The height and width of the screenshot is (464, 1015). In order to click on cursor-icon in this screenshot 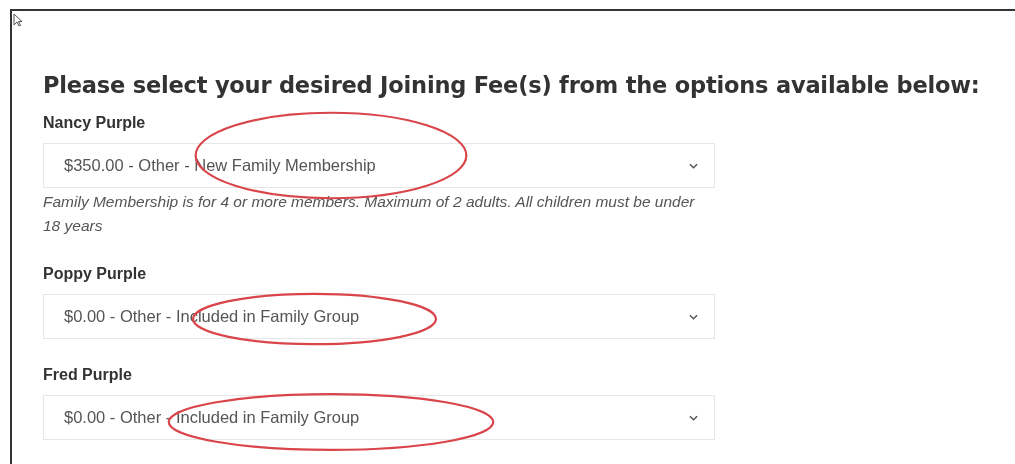, I will do `click(18, 20)`.